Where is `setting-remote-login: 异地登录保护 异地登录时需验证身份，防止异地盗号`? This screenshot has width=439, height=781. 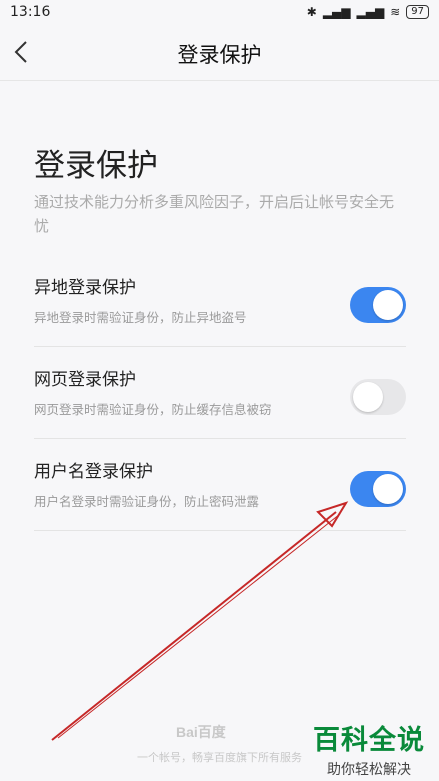 setting-remote-login: 异地登录保护 异地登录时需验证身份，防止异地盗号 is located at coordinates (220, 301).